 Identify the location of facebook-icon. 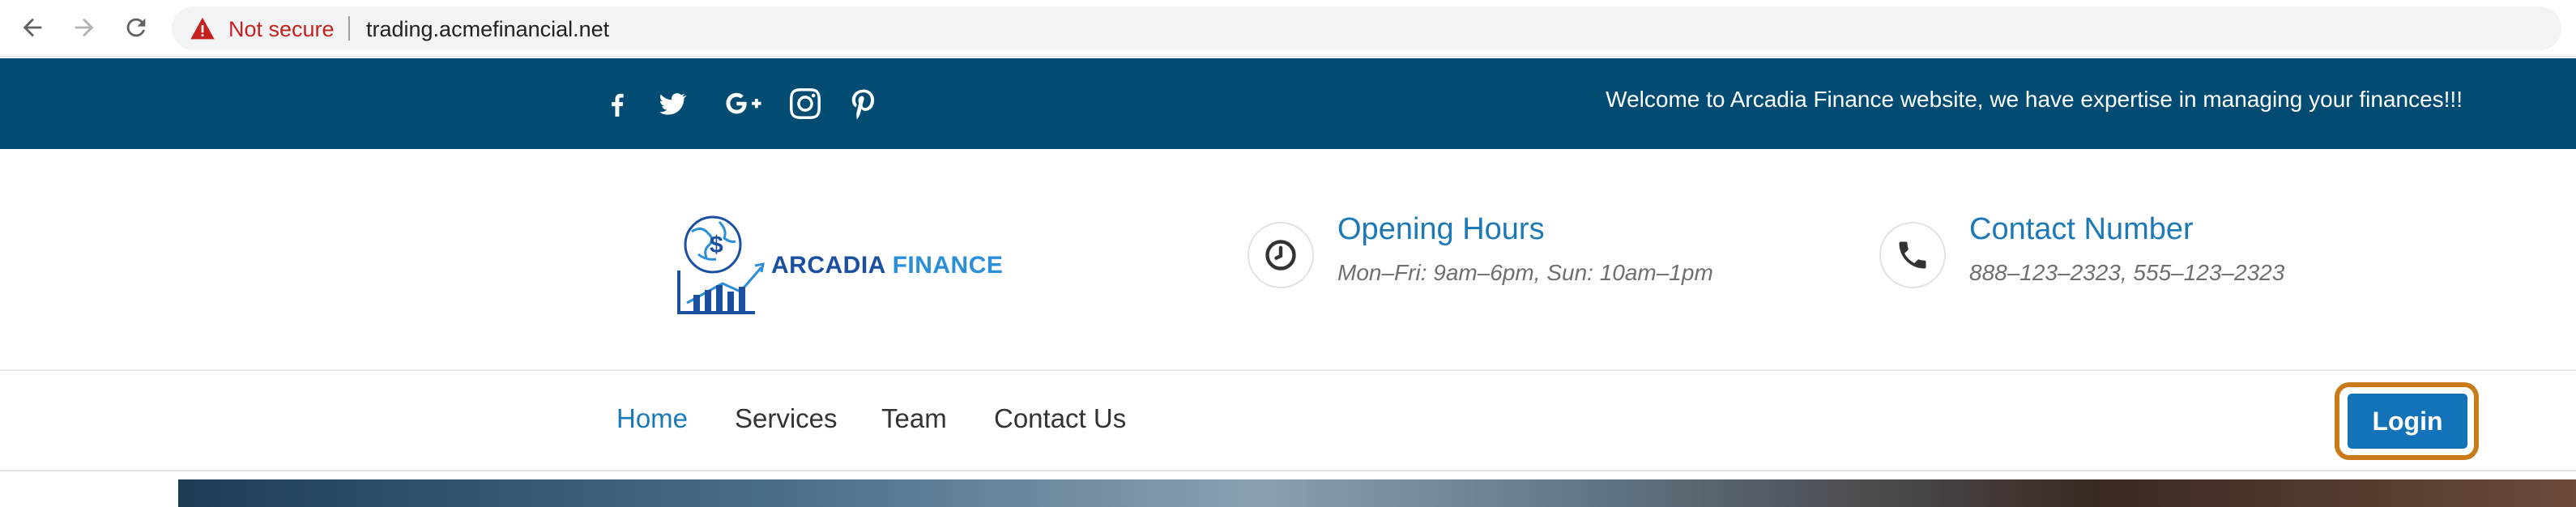
(618, 105).